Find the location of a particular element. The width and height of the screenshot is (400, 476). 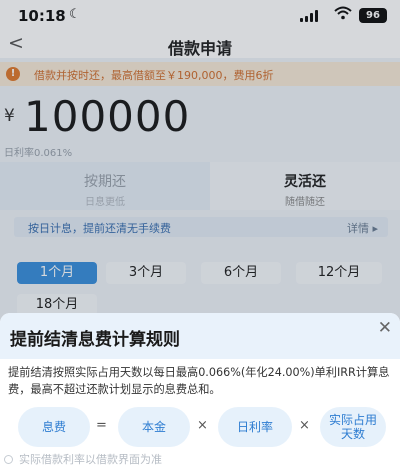

rate-footnote: 实际借款利率以借款界面为准 is located at coordinates (83, 459).